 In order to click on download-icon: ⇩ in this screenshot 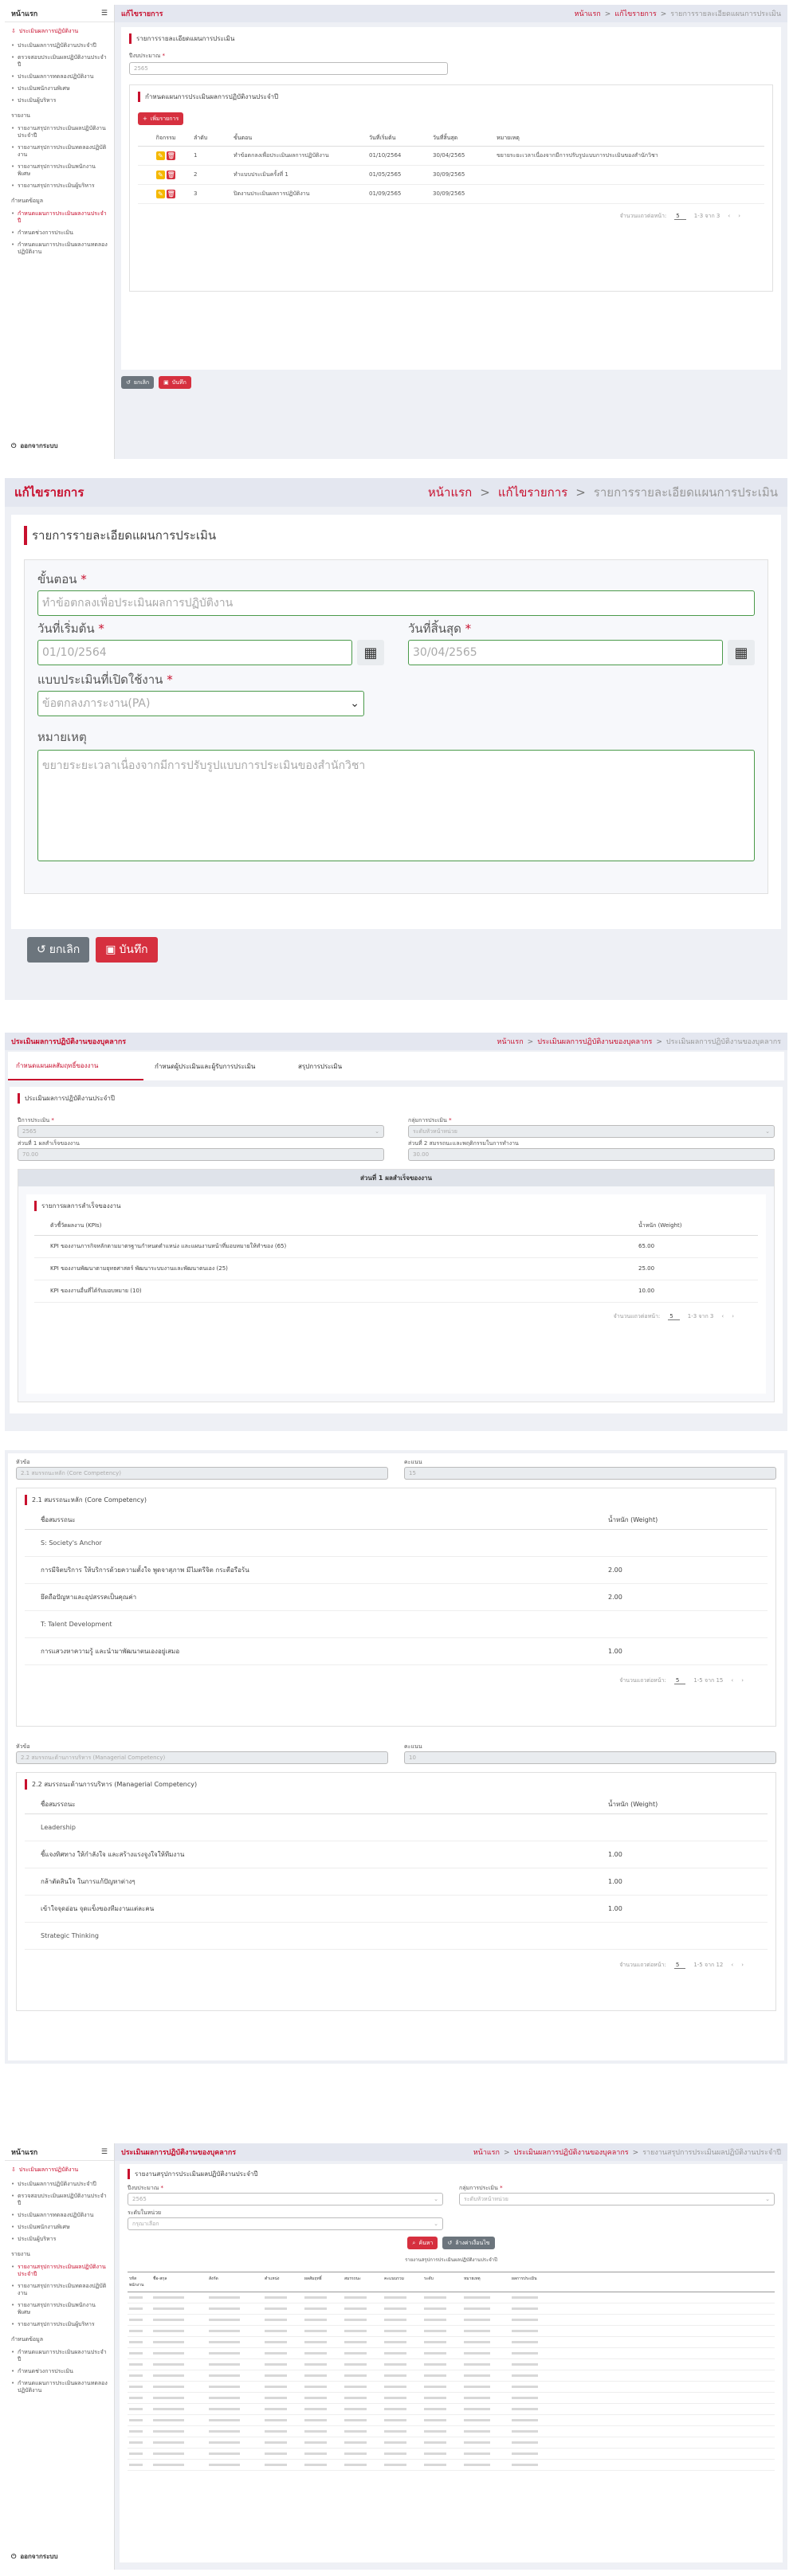, I will do `click(14, 31)`.